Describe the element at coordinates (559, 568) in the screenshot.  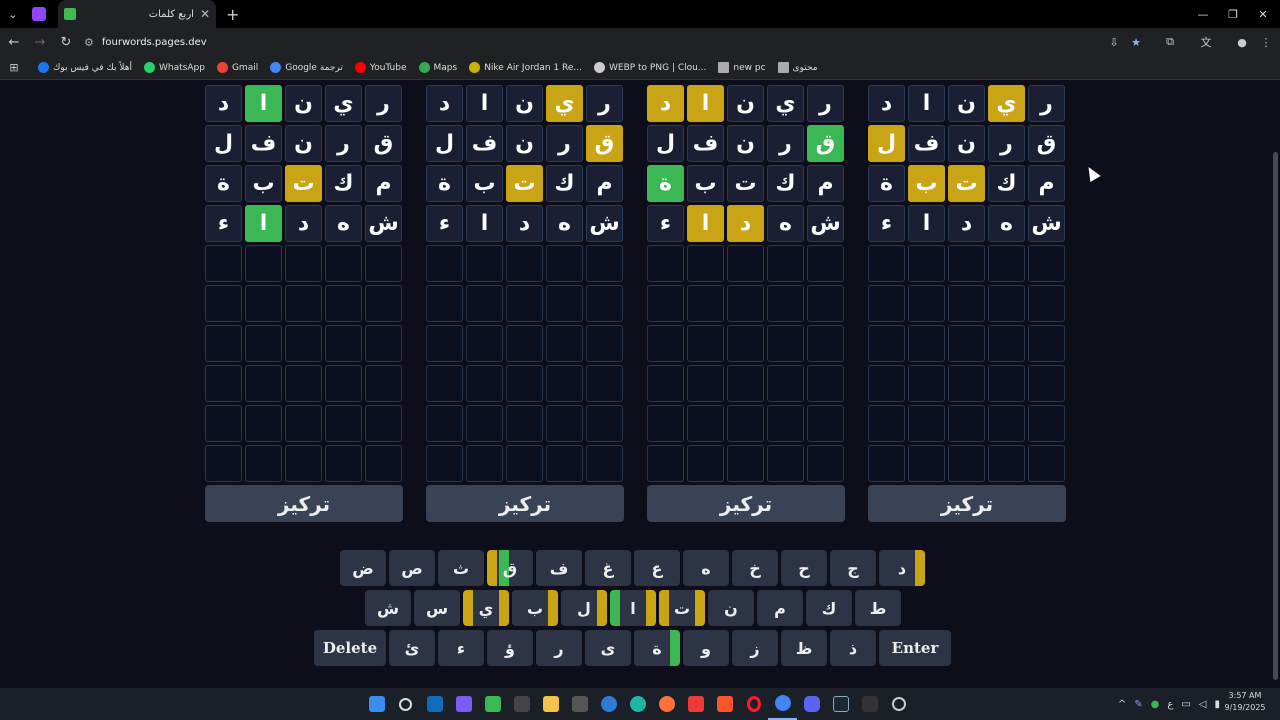
I see `letter-key: ف` at that location.